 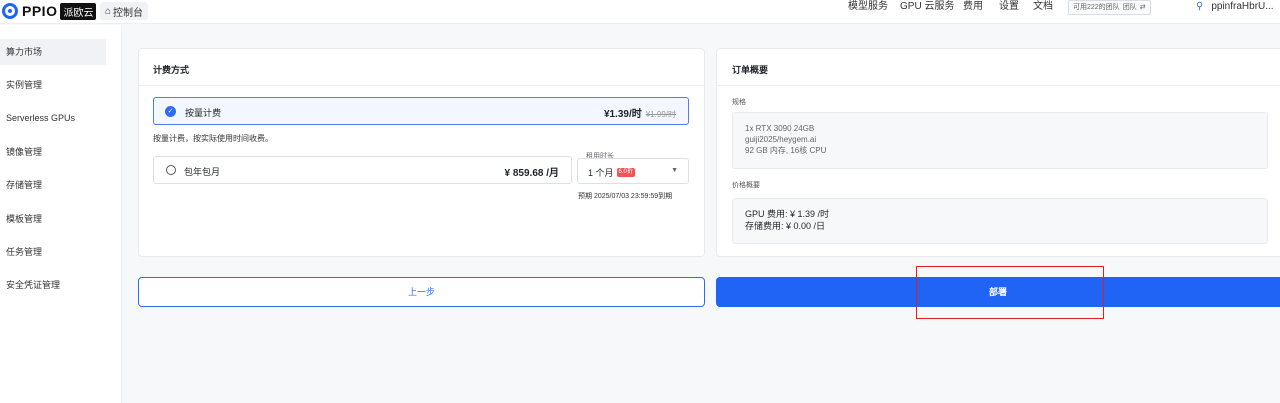 I want to click on team-label: 团队, so click(x=1129, y=7).